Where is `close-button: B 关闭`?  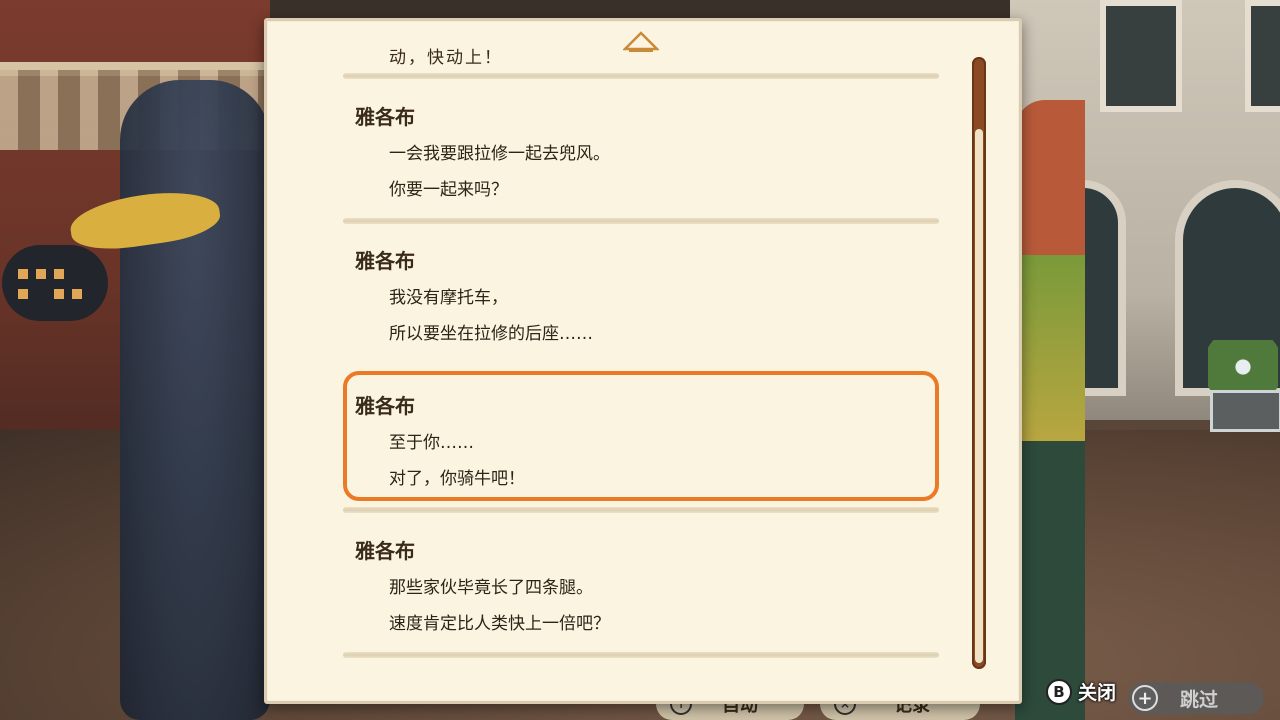 close-button: B 关闭 is located at coordinates (1081, 691).